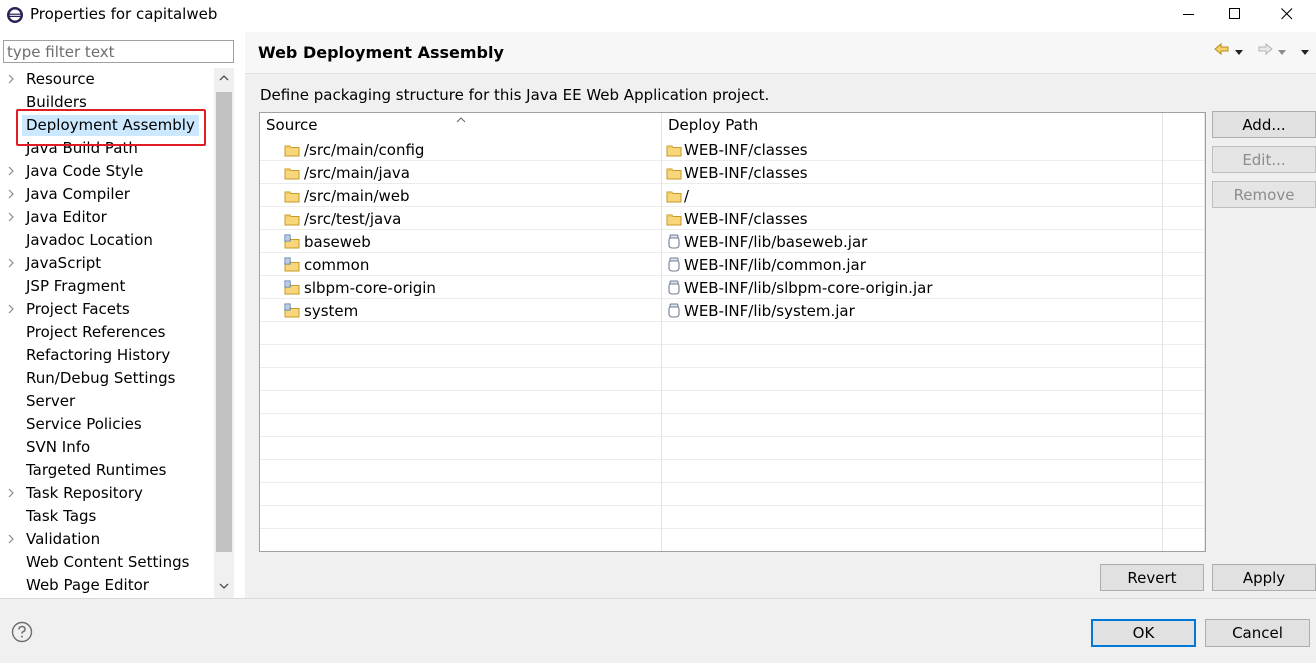 The width and height of the screenshot is (1316, 663). Describe the element at coordinates (107, 424) in the screenshot. I see `tree-item: Service Policies` at that location.